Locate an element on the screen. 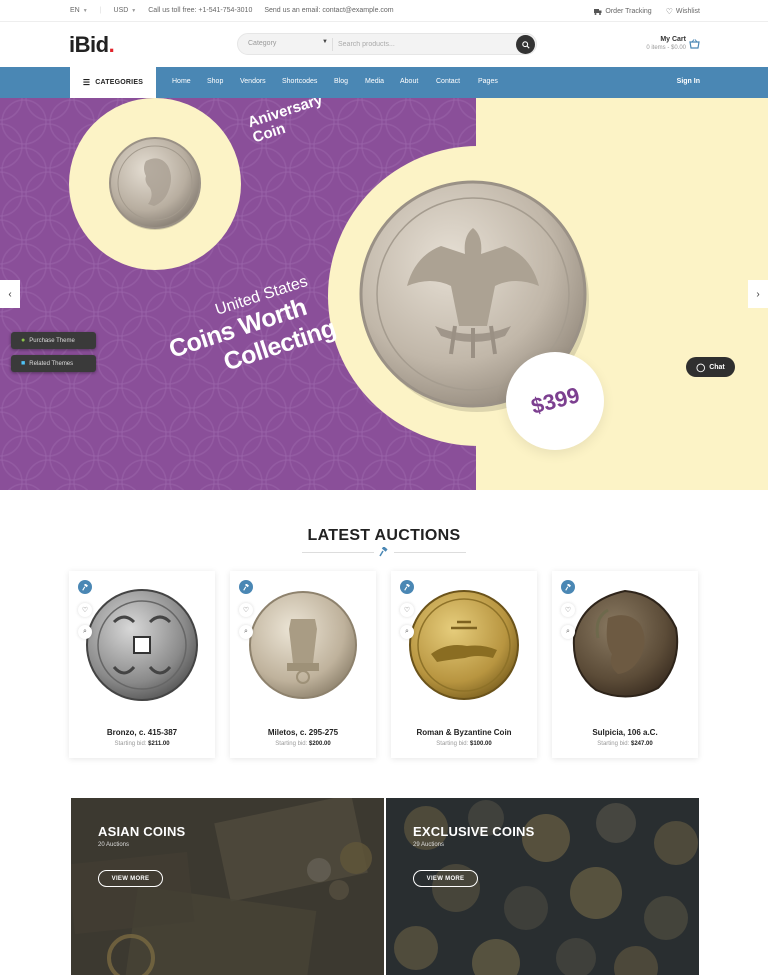 The image size is (768, 975). starting-bid: Starting bid: $247.00 is located at coordinates (625, 744).